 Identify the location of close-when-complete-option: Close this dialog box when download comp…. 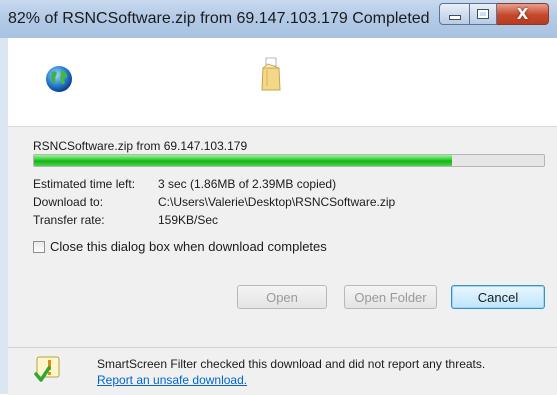
(180, 246).